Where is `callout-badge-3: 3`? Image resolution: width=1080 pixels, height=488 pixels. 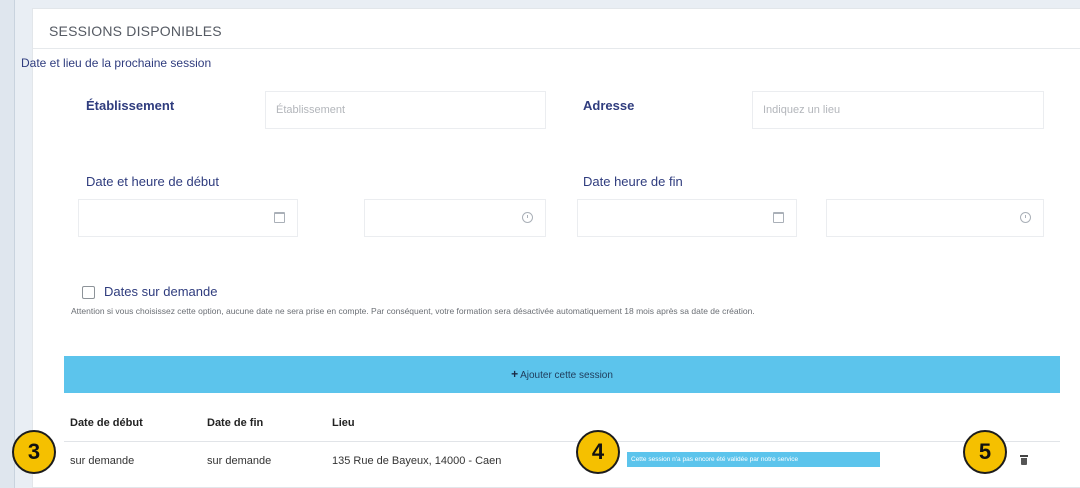 callout-badge-3: 3 is located at coordinates (34, 452).